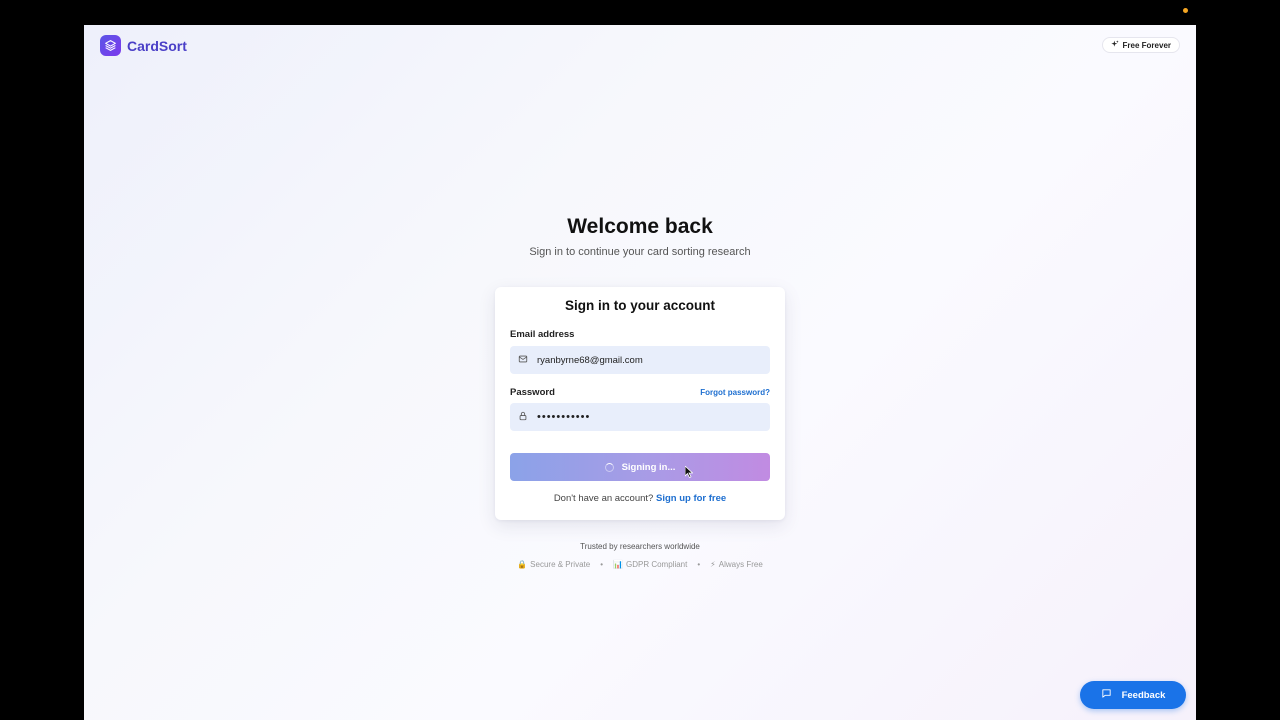 This screenshot has width=1280, height=720. I want to click on feature-free: ⚡ Always Free, so click(736, 564).